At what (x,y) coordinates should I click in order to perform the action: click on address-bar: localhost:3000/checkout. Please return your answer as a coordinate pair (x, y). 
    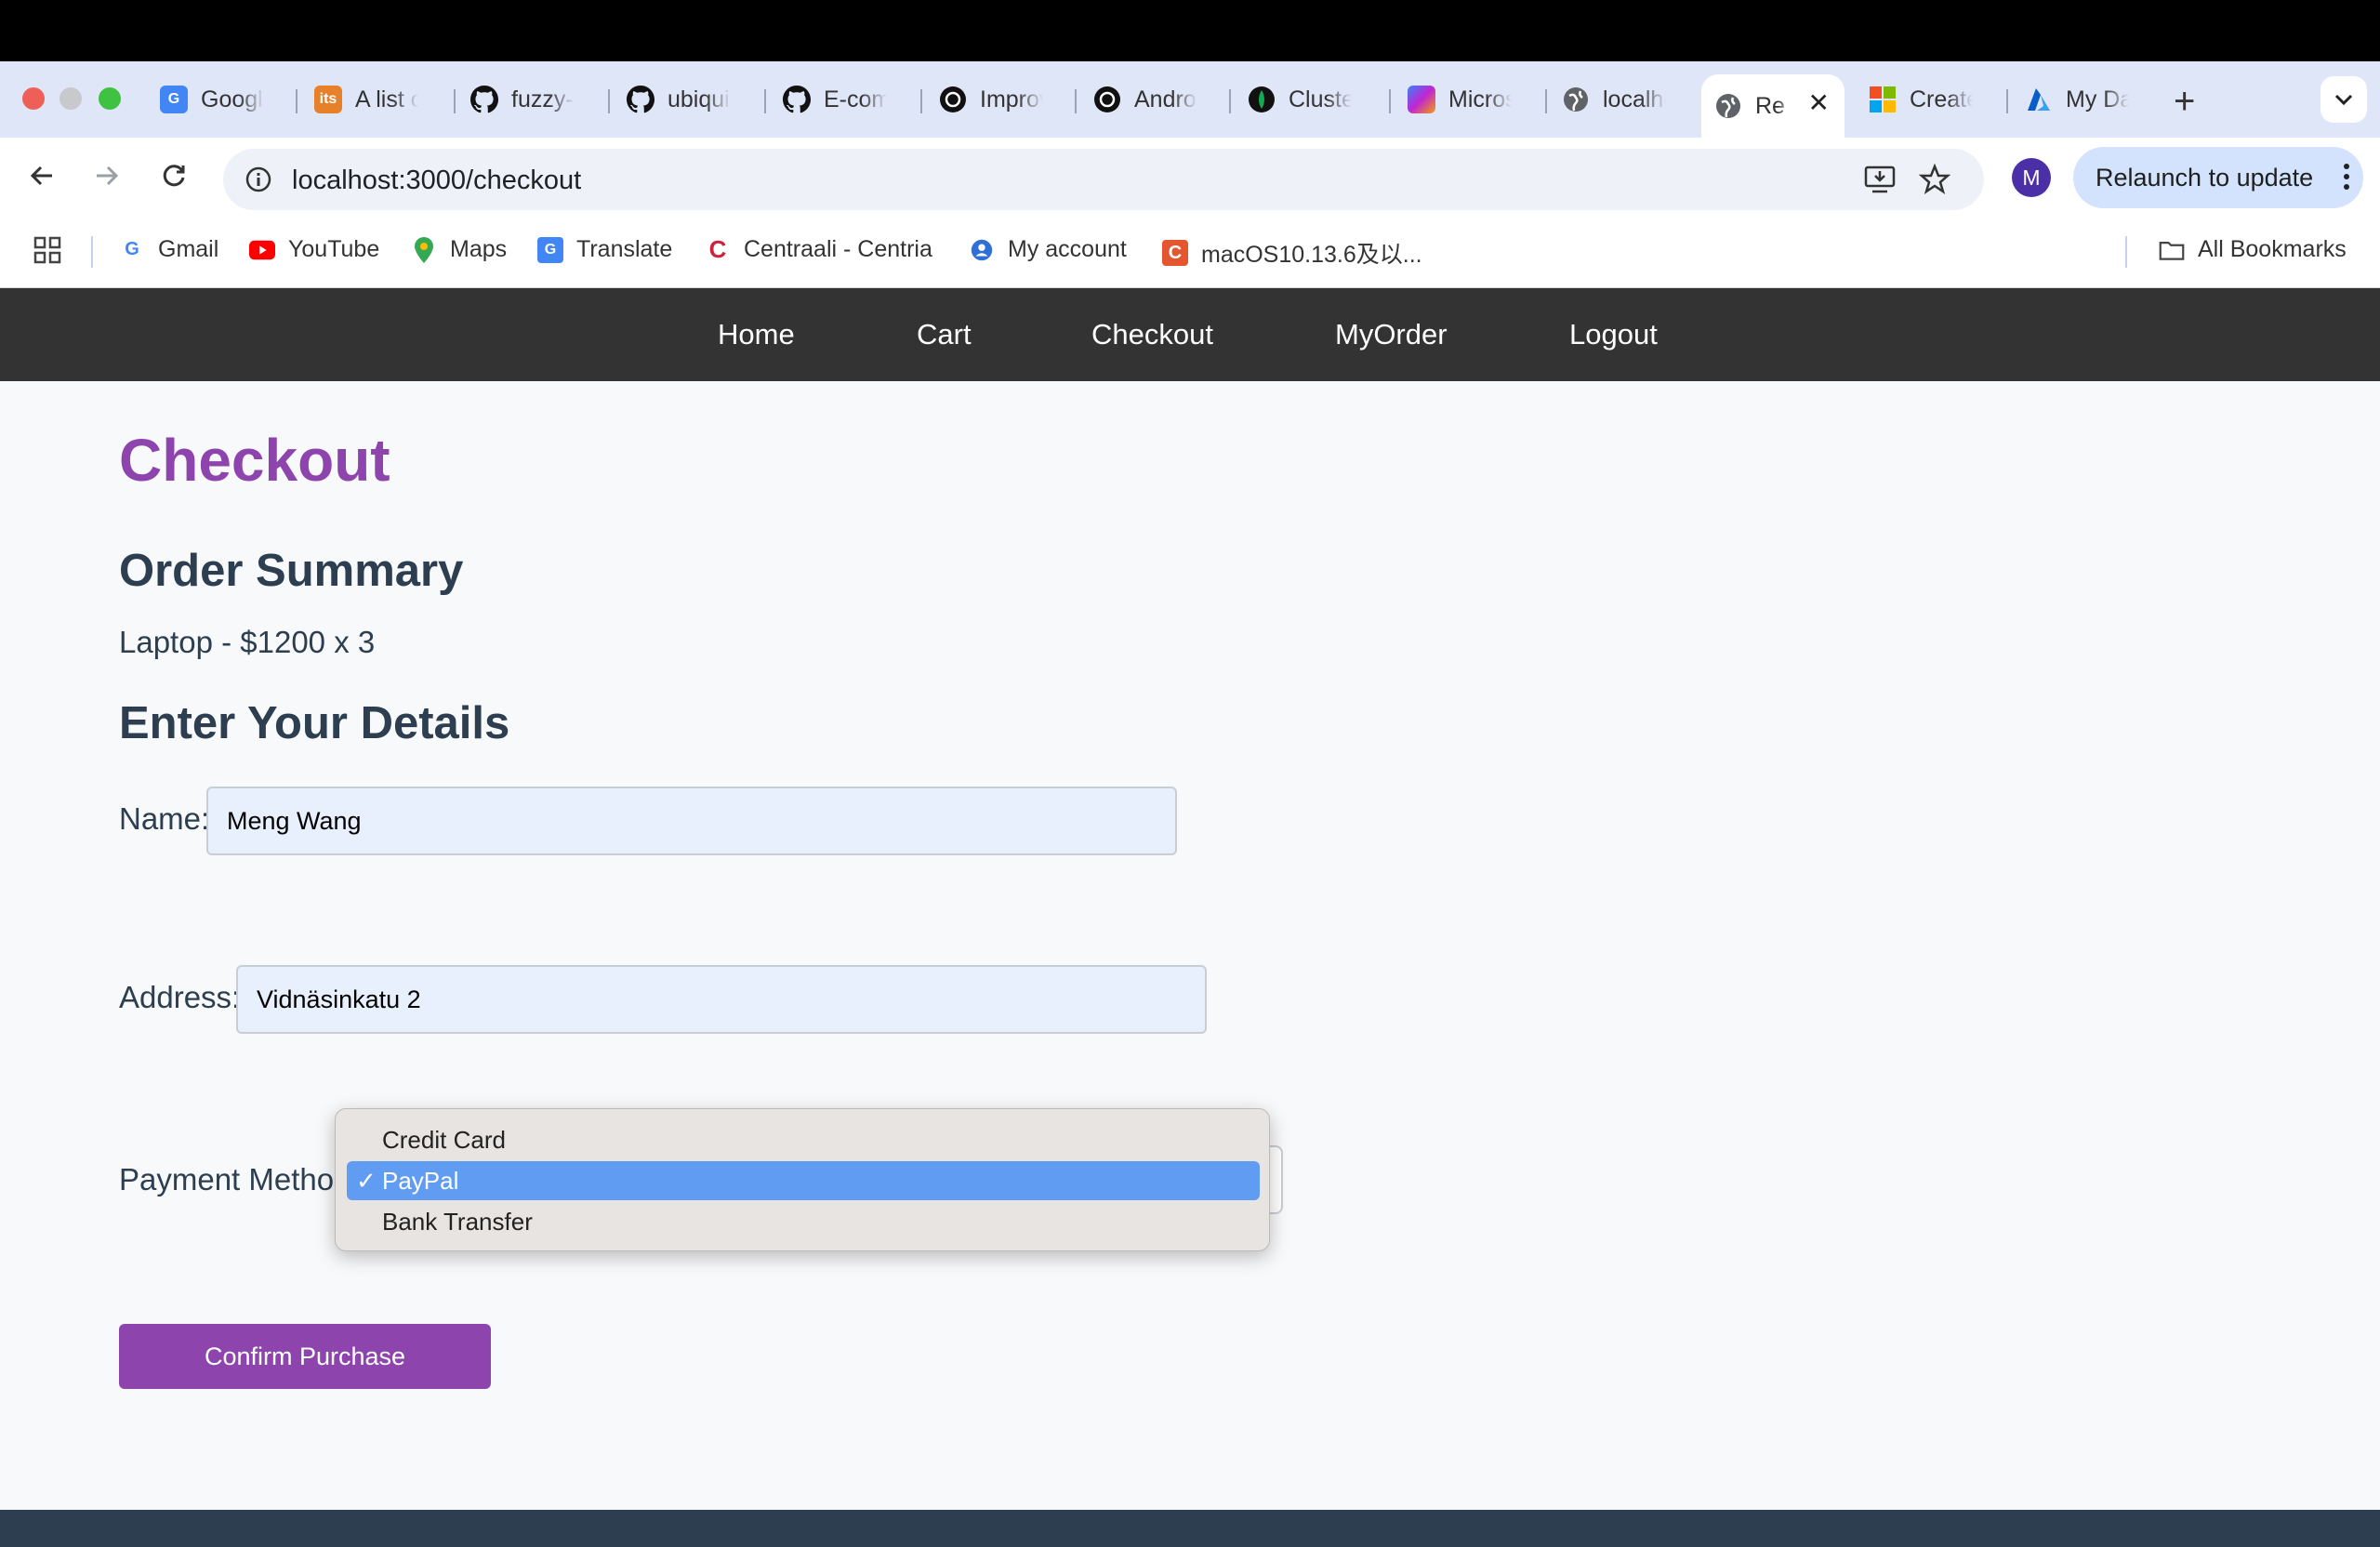
    Looking at the image, I should click on (1103, 179).